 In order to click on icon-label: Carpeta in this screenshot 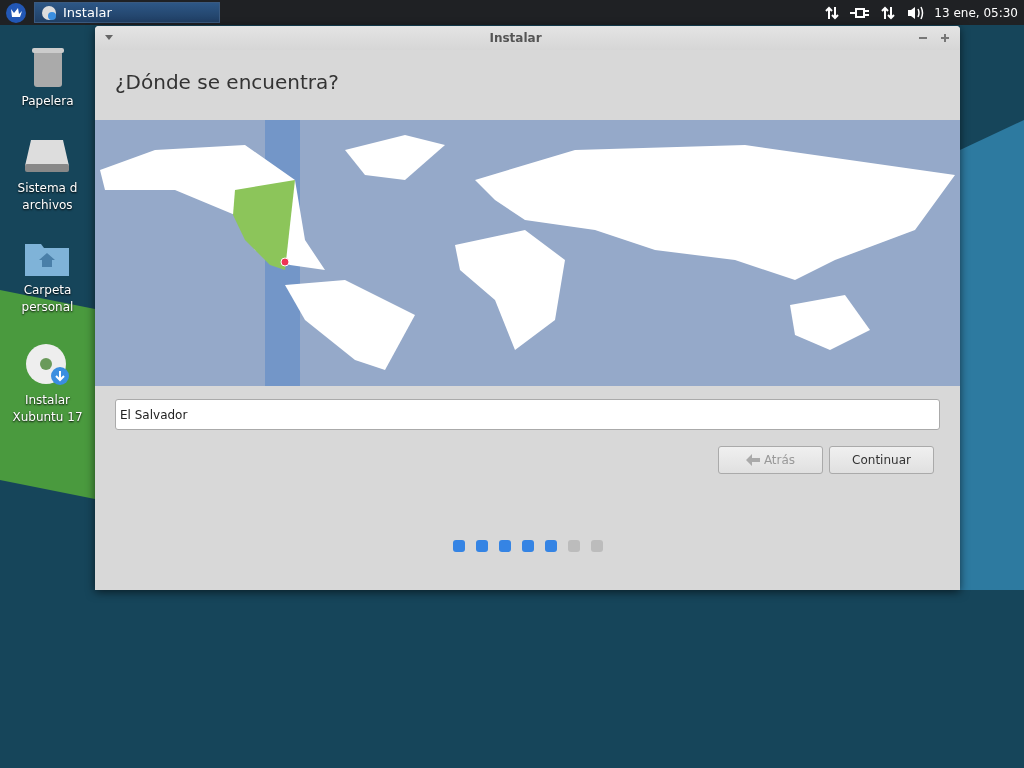, I will do `click(47, 290)`.